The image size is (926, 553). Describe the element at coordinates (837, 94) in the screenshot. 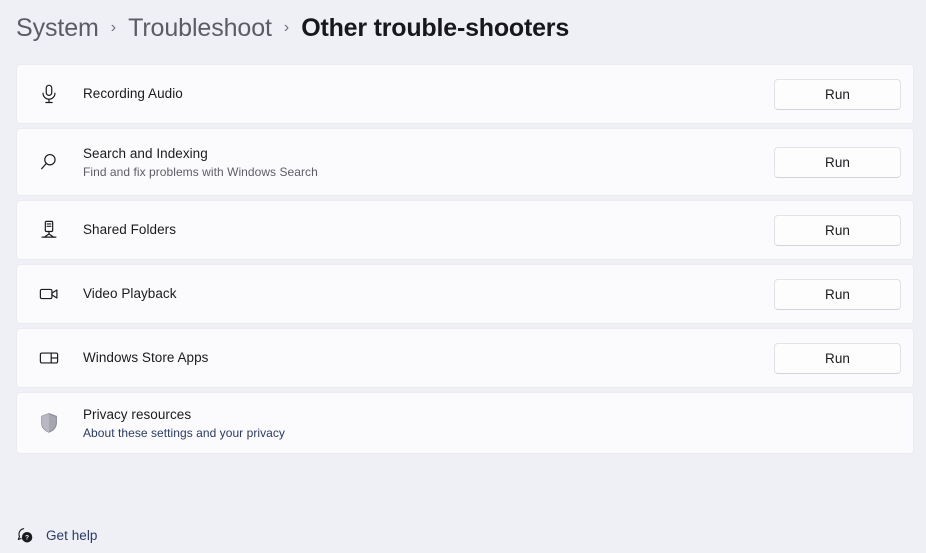

I see `run-button-recording-audio: Run` at that location.